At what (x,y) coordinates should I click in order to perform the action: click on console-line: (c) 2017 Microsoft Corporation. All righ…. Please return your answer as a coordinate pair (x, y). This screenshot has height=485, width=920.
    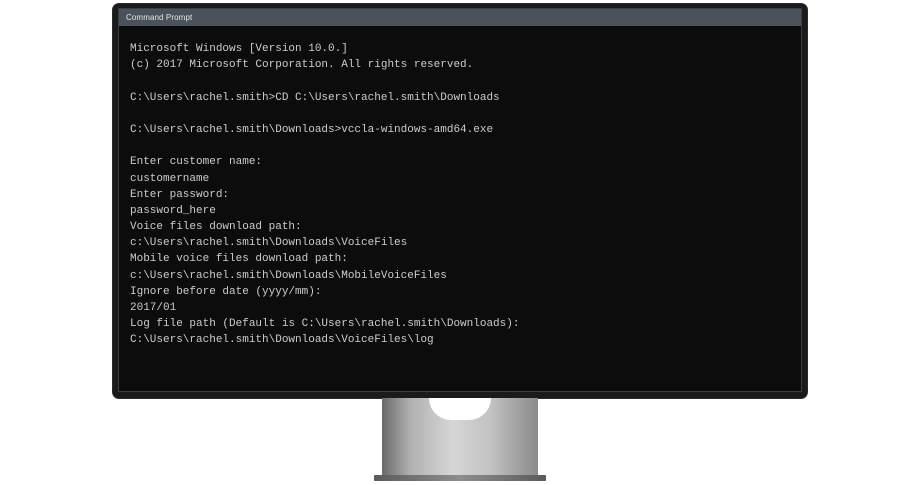
    Looking at the image, I should click on (302, 65).